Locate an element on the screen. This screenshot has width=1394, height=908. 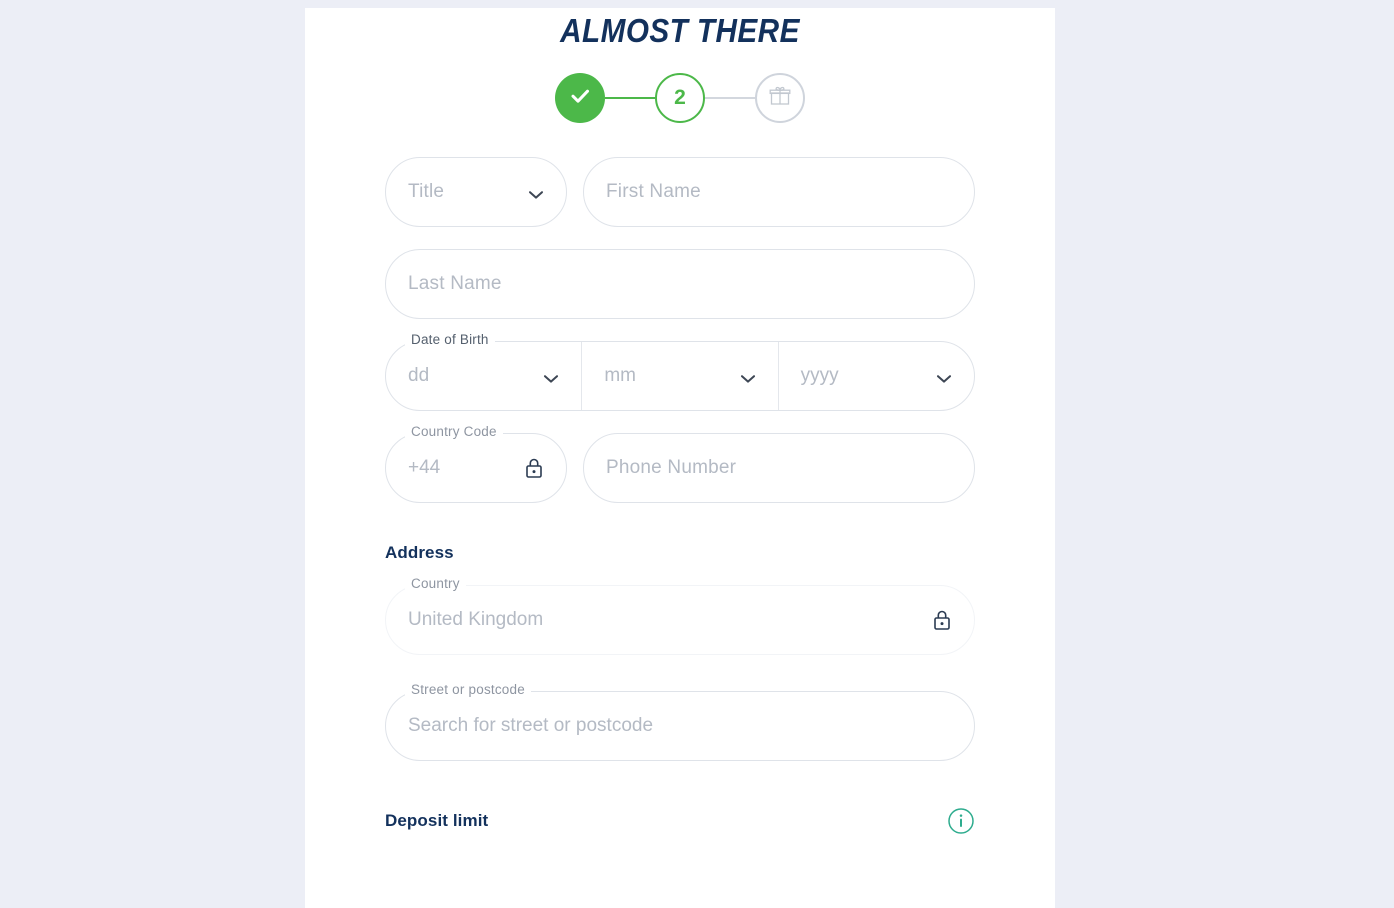
date-of-birth-group: Date of Birth dd mm yyyy is located at coordinates (680, 371).